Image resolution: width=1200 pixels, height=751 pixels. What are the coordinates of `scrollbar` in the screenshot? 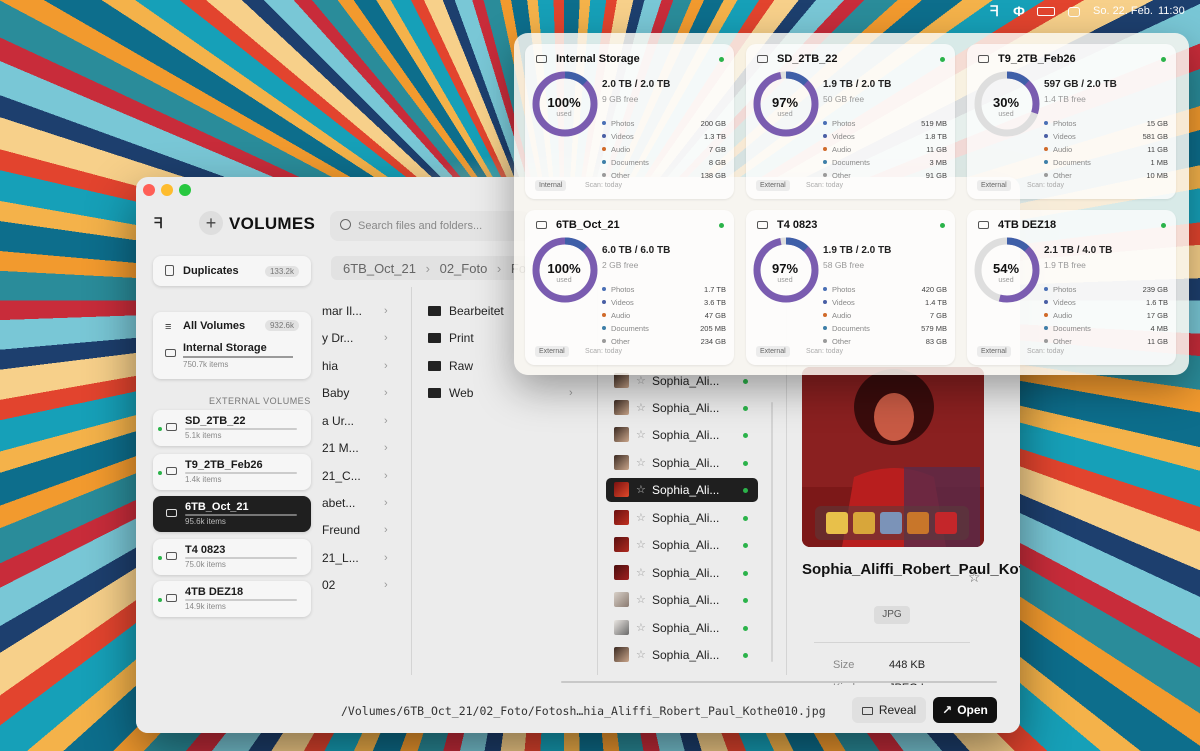 It's located at (772, 532).